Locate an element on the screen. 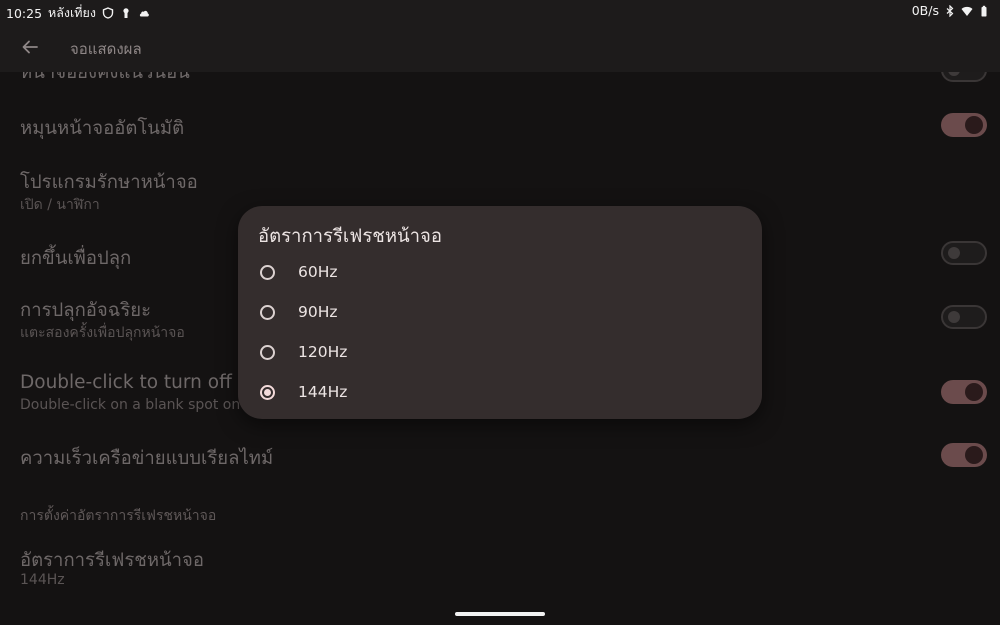 Image resolution: width=1000 pixels, height=625 pixels. status-bar: 10:25 หลังเที่ยง 0B/s is located at coordinates (500, 11).